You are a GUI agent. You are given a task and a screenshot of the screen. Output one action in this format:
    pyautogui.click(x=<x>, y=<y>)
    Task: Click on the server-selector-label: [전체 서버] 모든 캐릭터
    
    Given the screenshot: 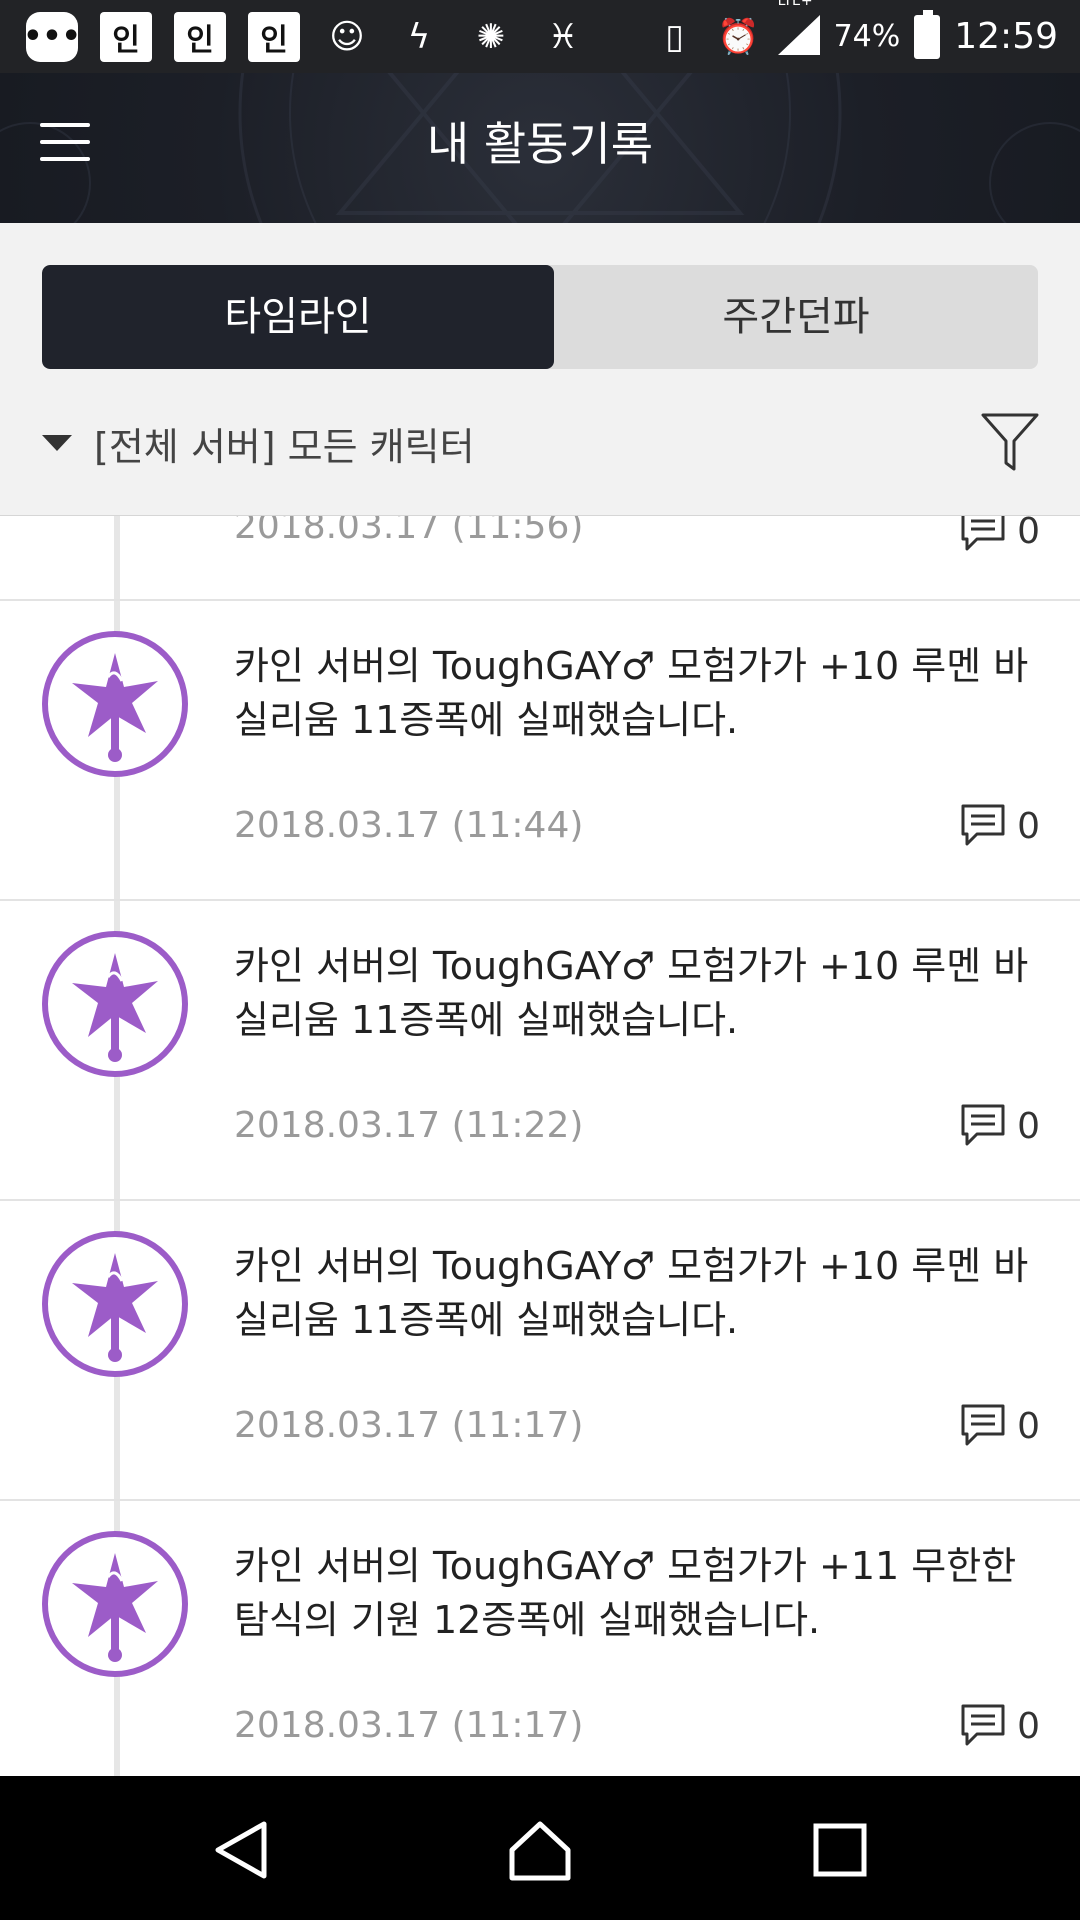 What is the action you would take?
    pyautogui.click(x=284, y=446)
    